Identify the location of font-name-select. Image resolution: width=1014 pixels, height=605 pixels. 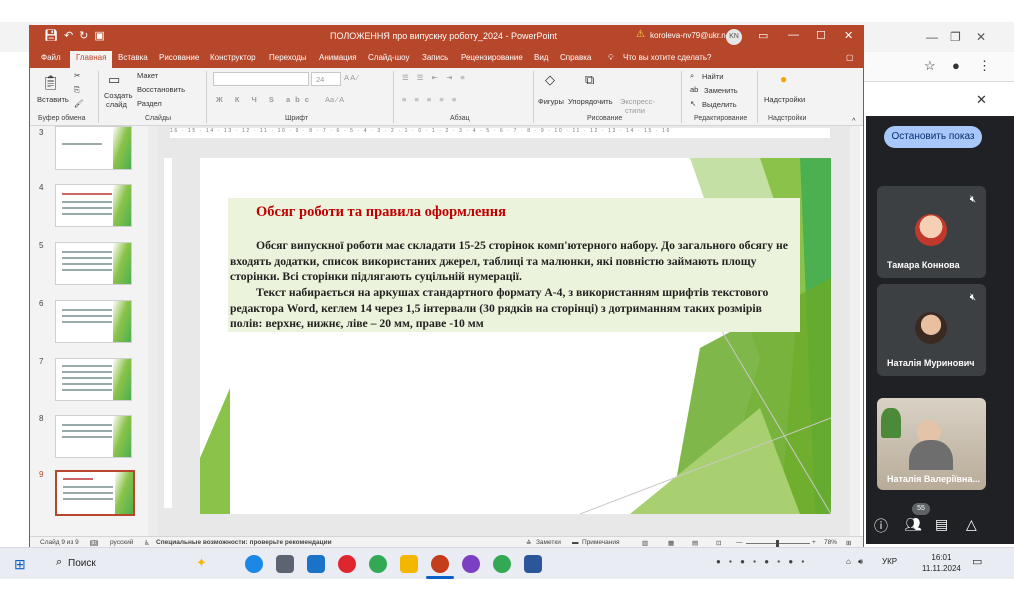
(261, 79).